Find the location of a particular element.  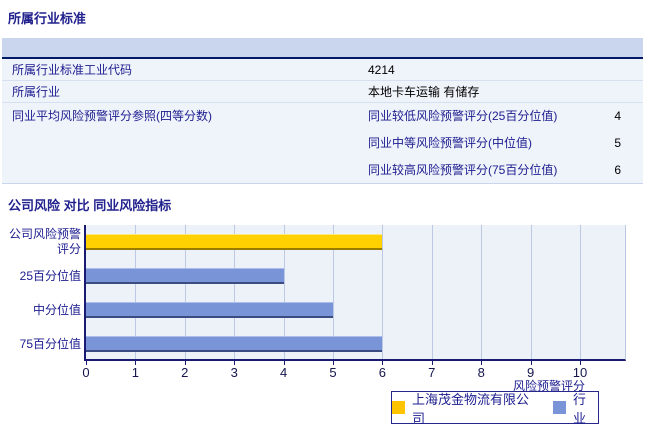

row-value: 4214 is located at coordinates (381, 69).